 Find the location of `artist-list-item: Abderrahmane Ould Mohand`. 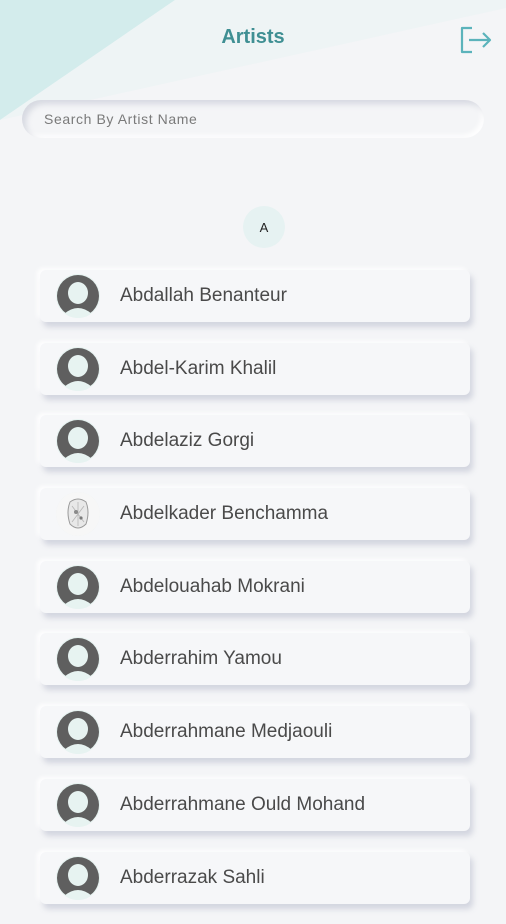

artist-list-item: Abderrahmane Ould Mohand is located at coordinates (255, 804).